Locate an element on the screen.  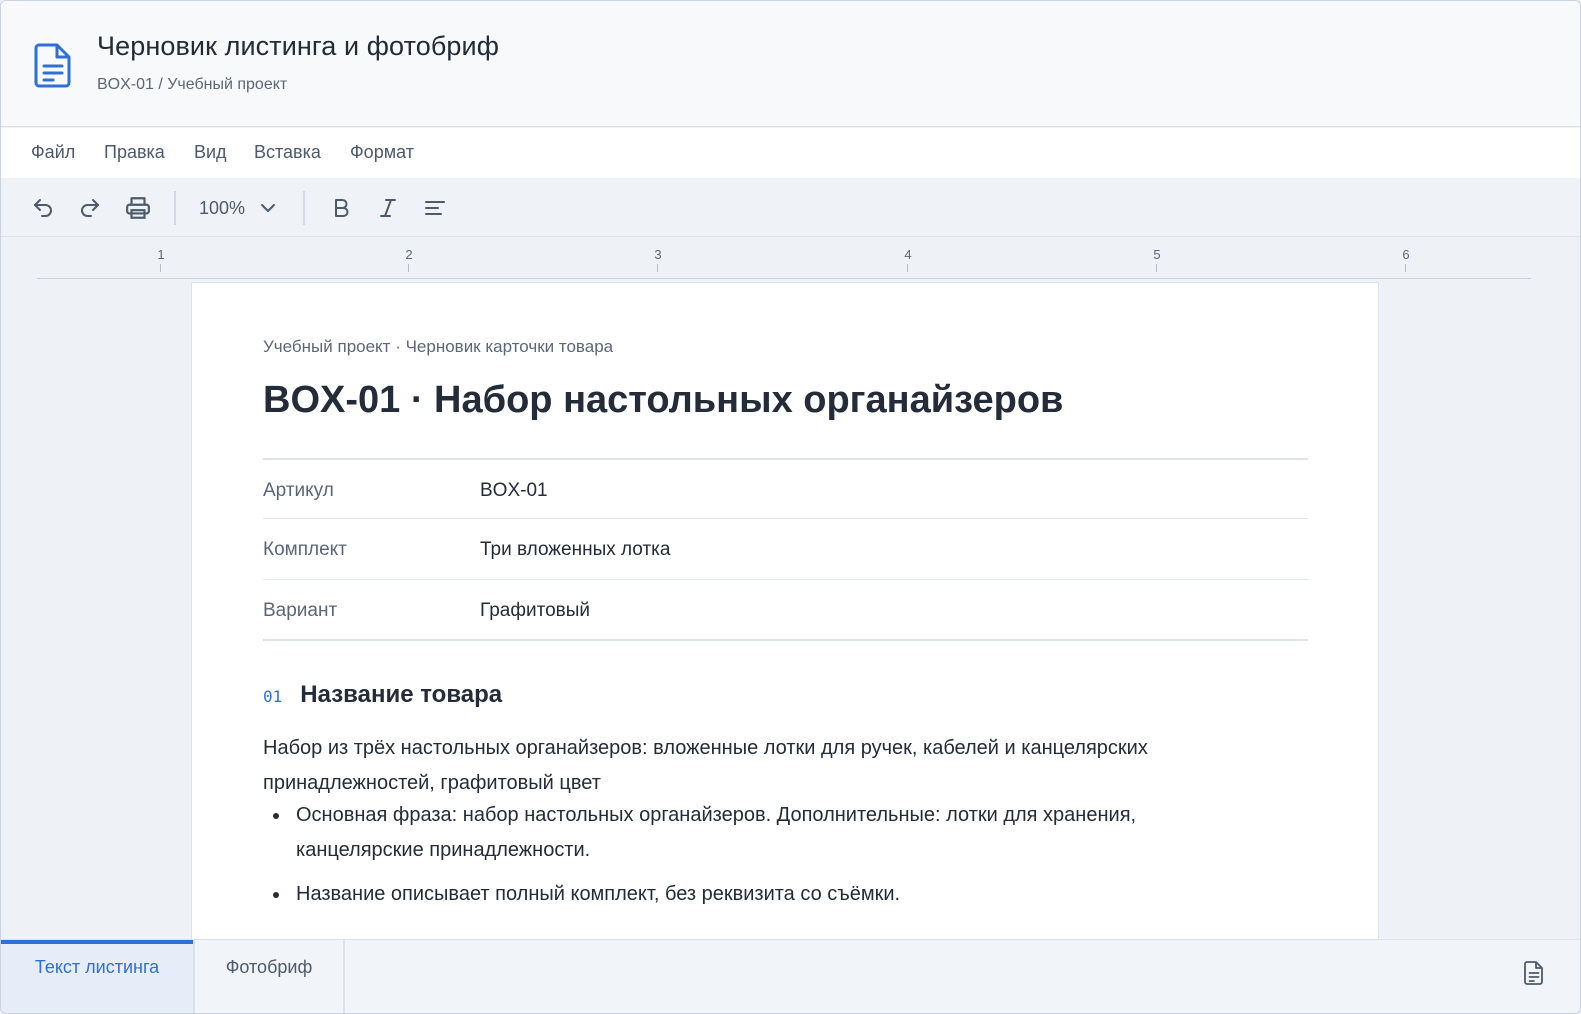
bold-icon is located at coordinates (342, 208).